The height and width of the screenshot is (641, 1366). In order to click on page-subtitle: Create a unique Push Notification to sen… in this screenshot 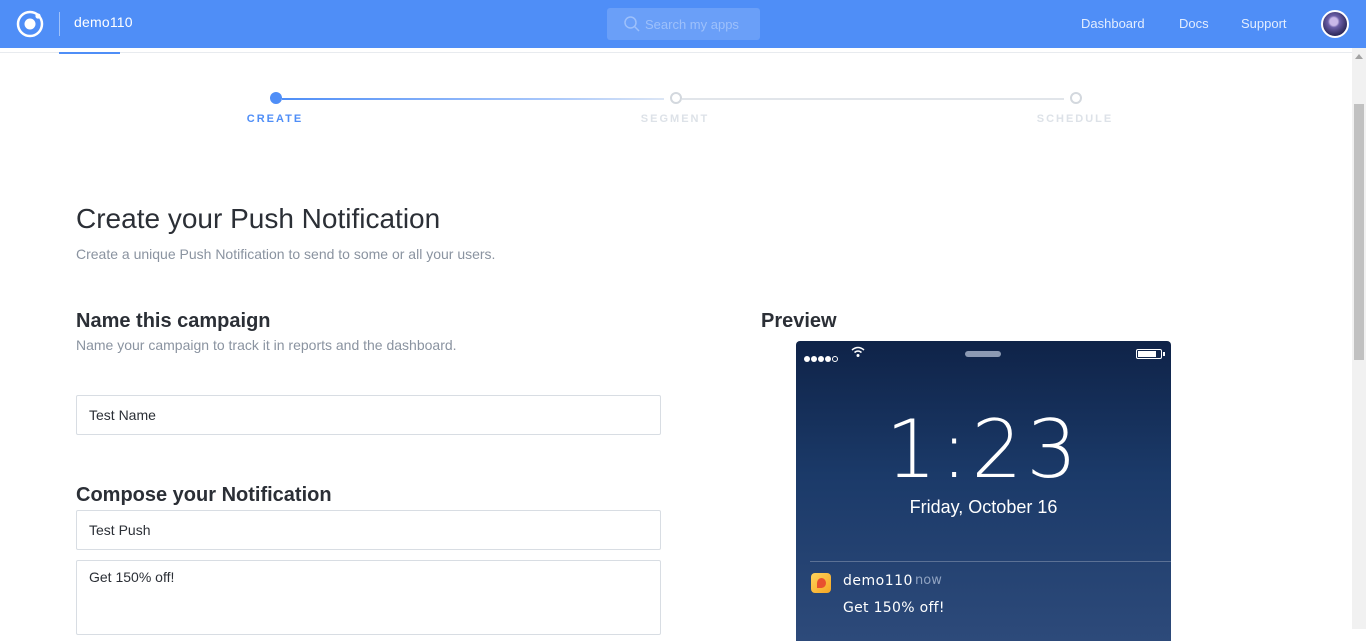, I will do `click(286, 254)`.